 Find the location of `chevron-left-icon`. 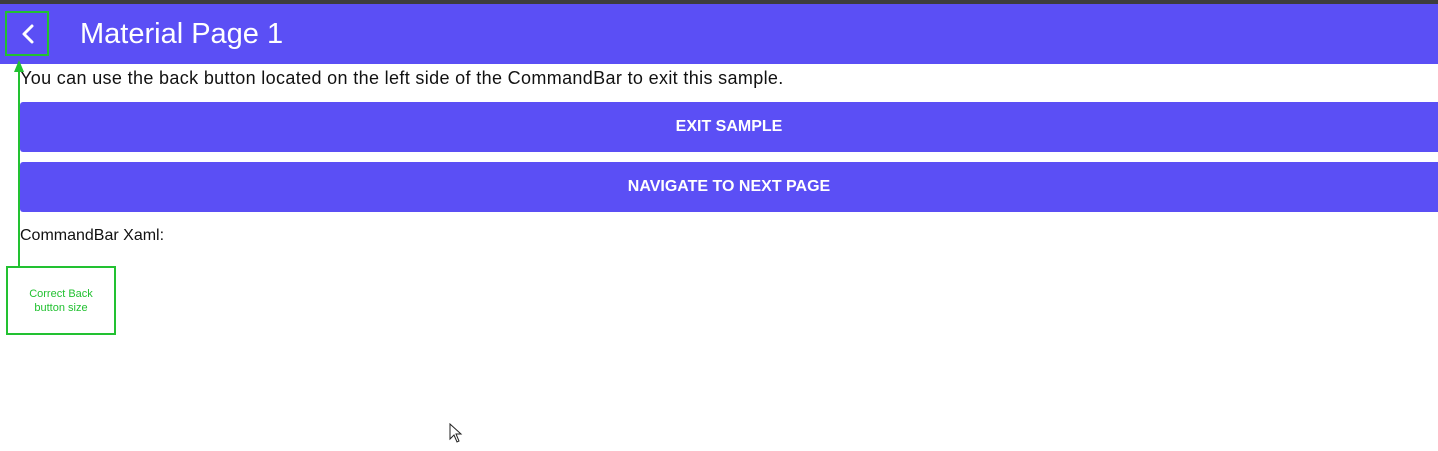

chevron-left-icon is located at coordinates (28, 34).